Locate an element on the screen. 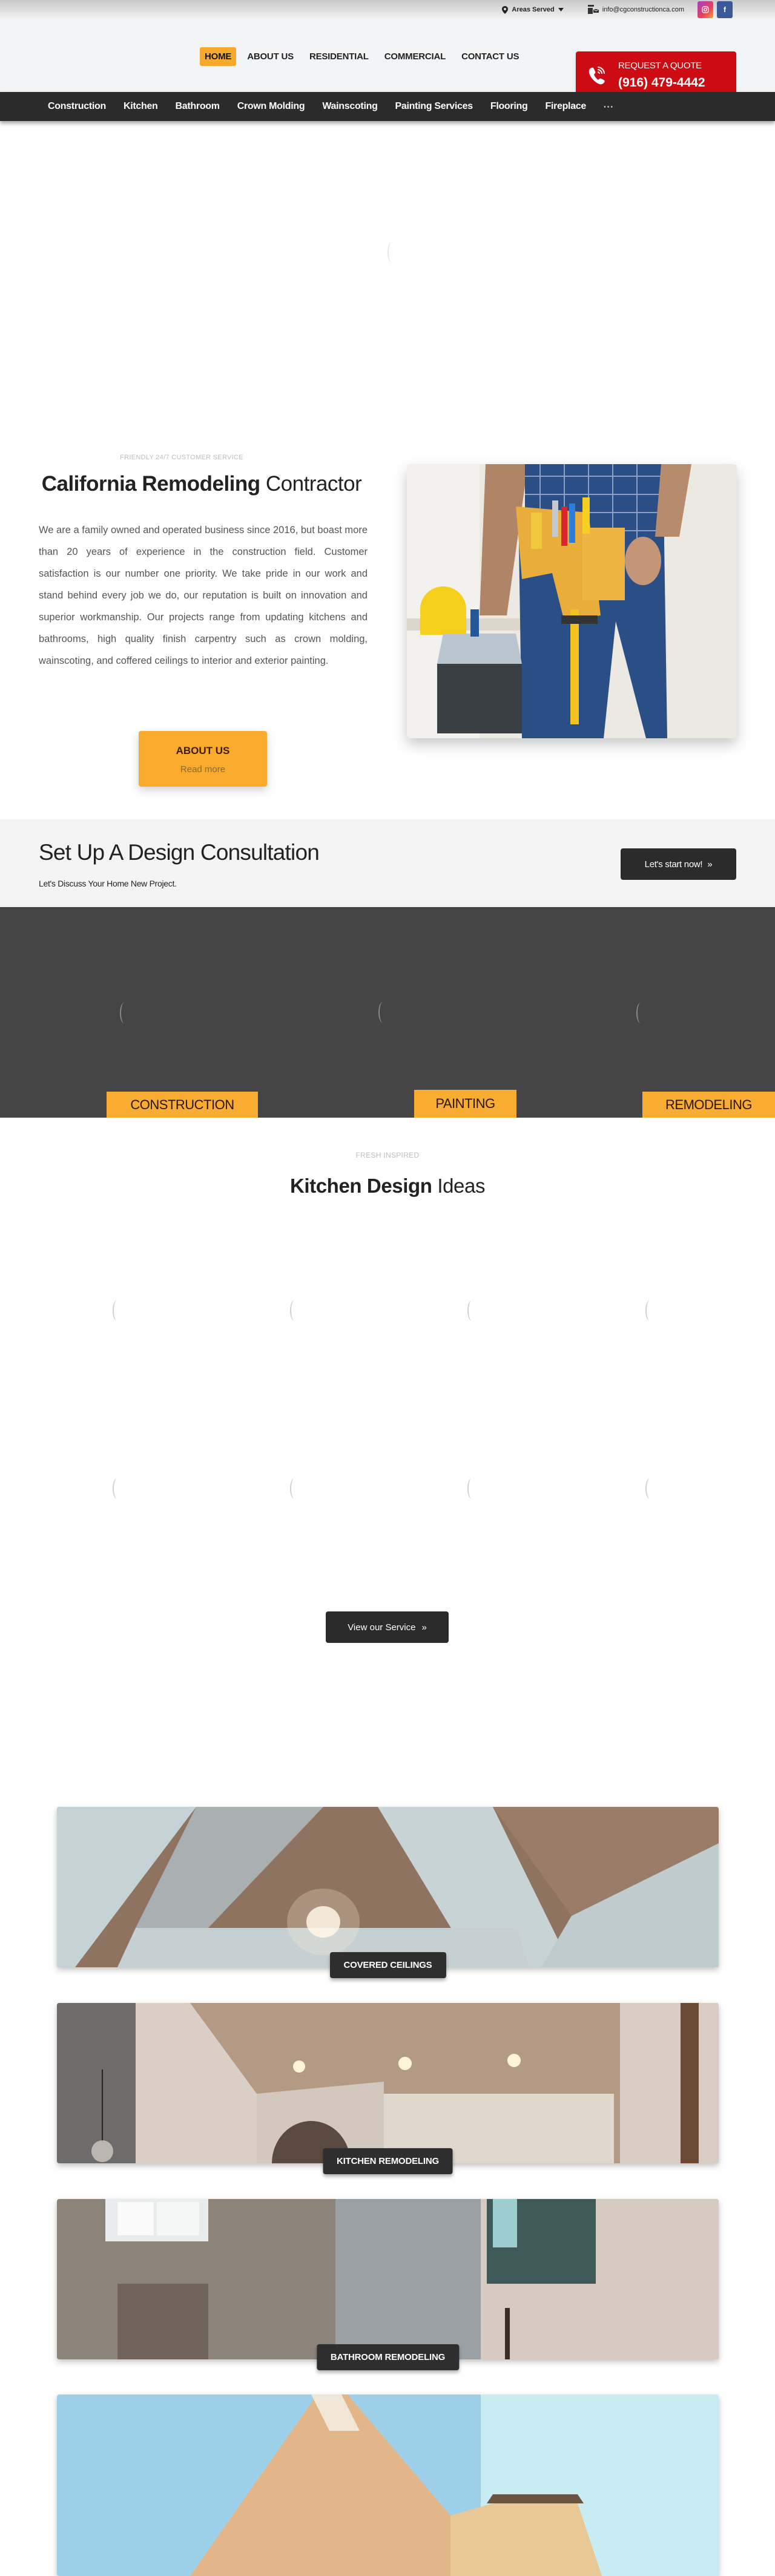 The image size is (775, 2576). areas-served-dropdown: Areas Served is located at coordinates (533, 9).